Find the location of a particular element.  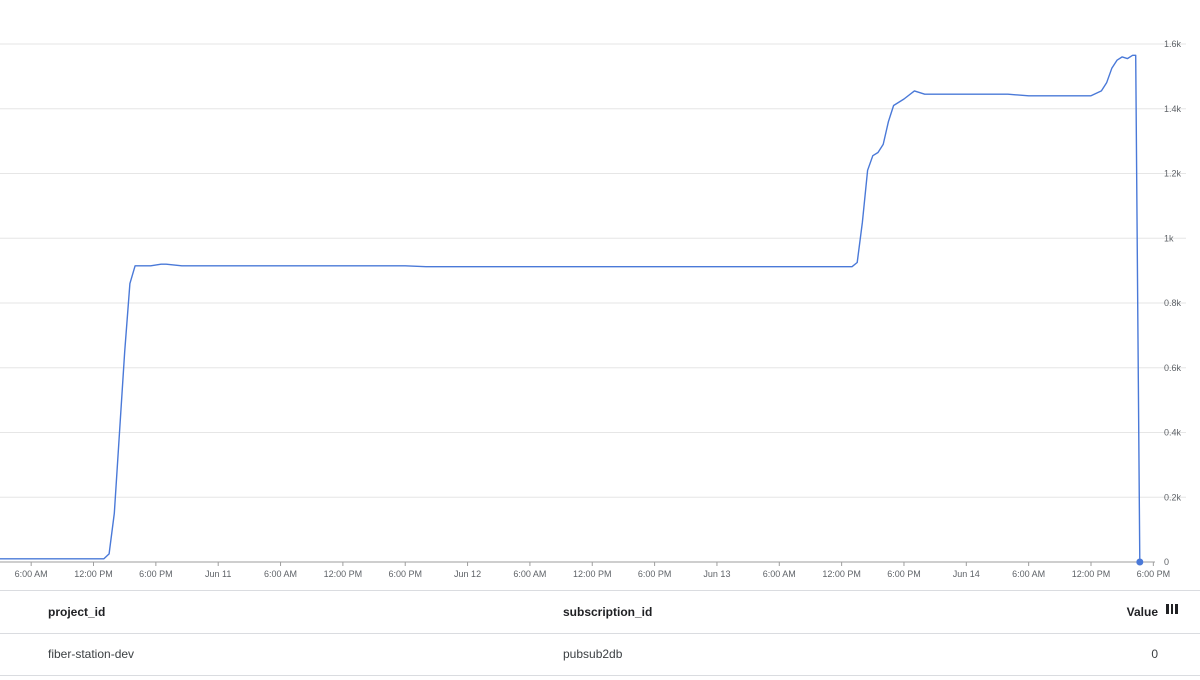

table-row: fiber-station-dev pubsub2db 0 is located at coordinates (600, 654).